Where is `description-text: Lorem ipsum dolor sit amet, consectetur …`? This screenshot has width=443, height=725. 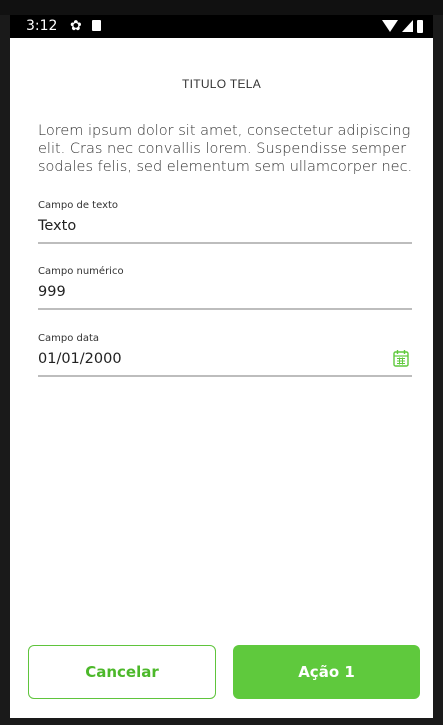
description-text: Lorem ipsum dolor sit amet, consectetur … is located at coordinates (225, 149).